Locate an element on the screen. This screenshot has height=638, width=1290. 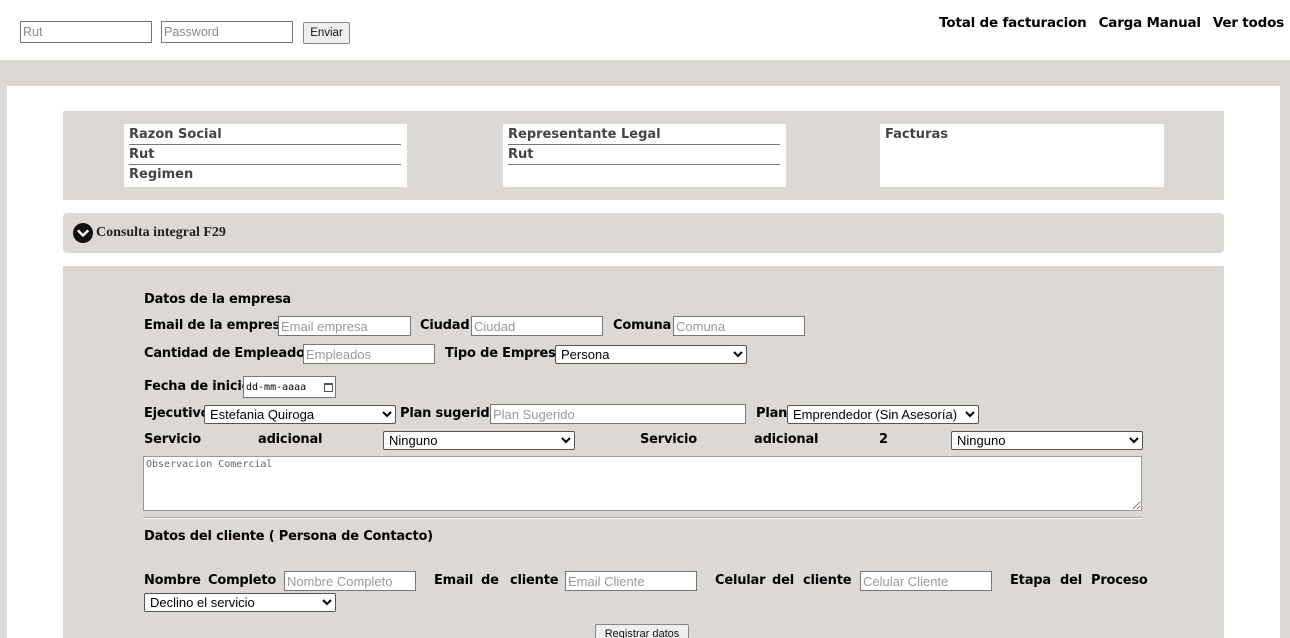
servicio-adicional-word-2: adicional is located at coordinates (290, 439).